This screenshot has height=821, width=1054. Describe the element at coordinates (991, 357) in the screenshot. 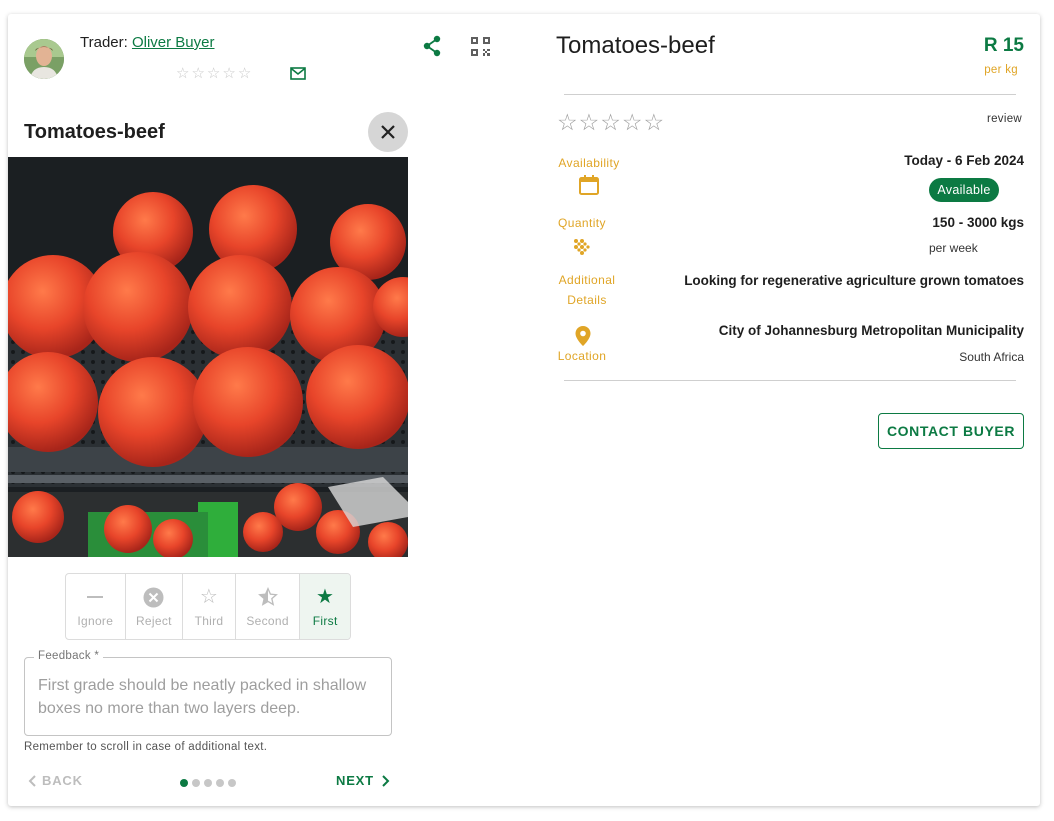

I see `location-country: South Africa` at that location.